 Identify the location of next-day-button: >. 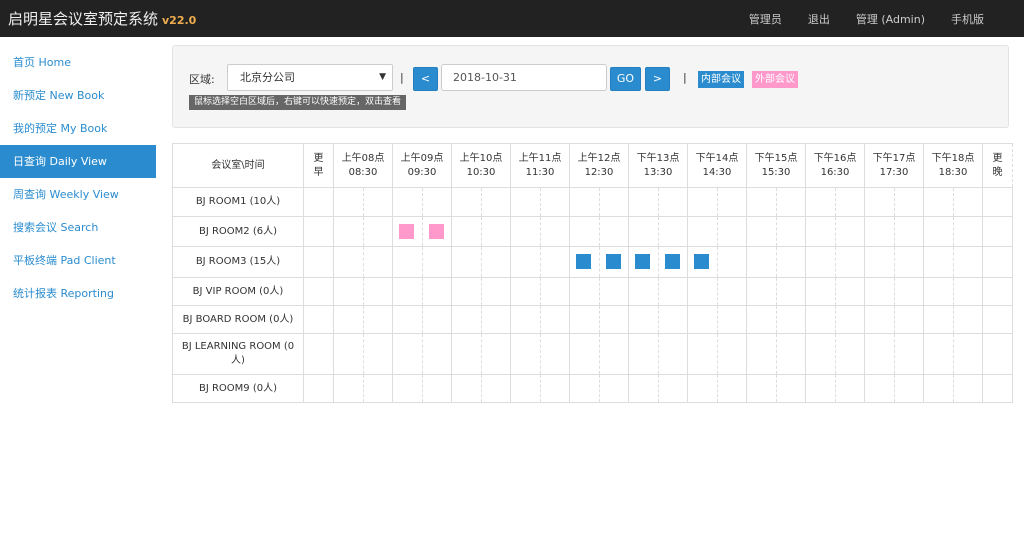
(657, 79).